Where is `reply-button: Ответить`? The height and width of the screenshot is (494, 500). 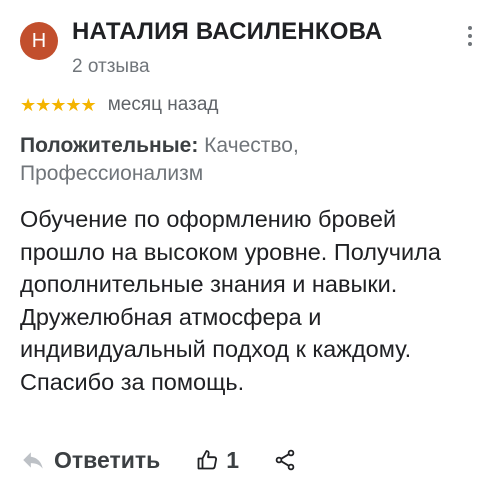 reply-button: Ответить is located at coordinates (90, 460).